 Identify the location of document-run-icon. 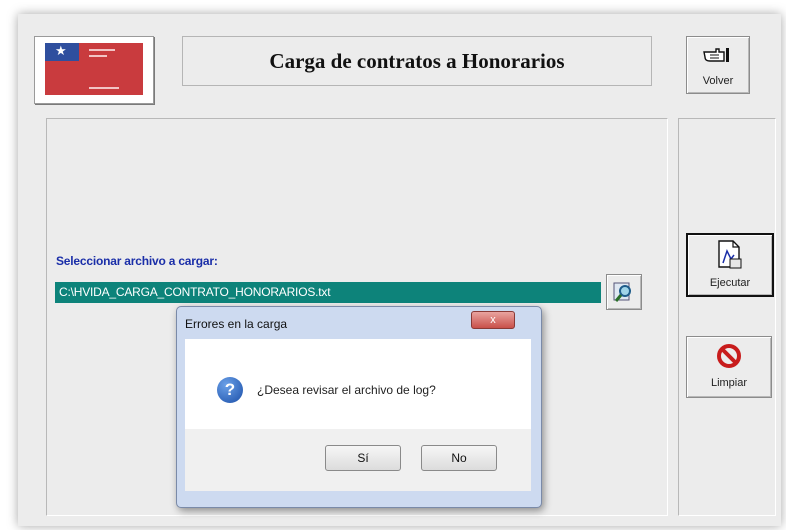
(730, 254).